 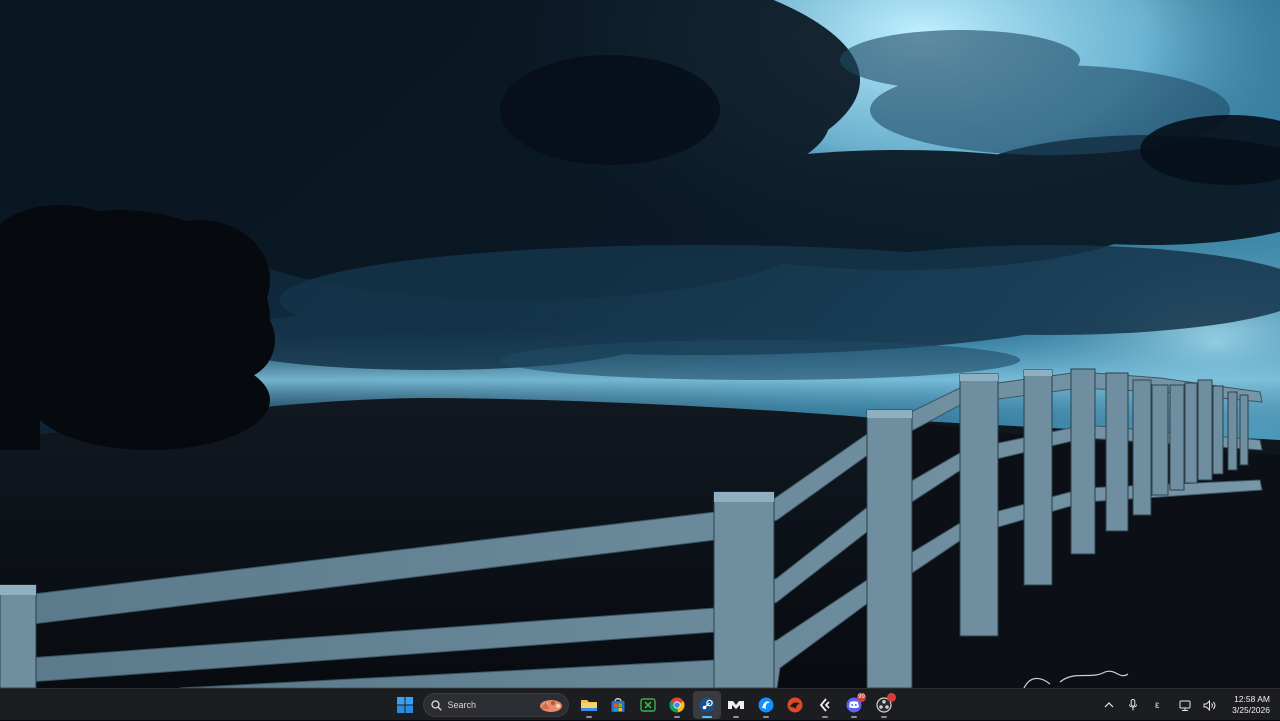 I want to click on chrome-button, so click(x=677, y=705).